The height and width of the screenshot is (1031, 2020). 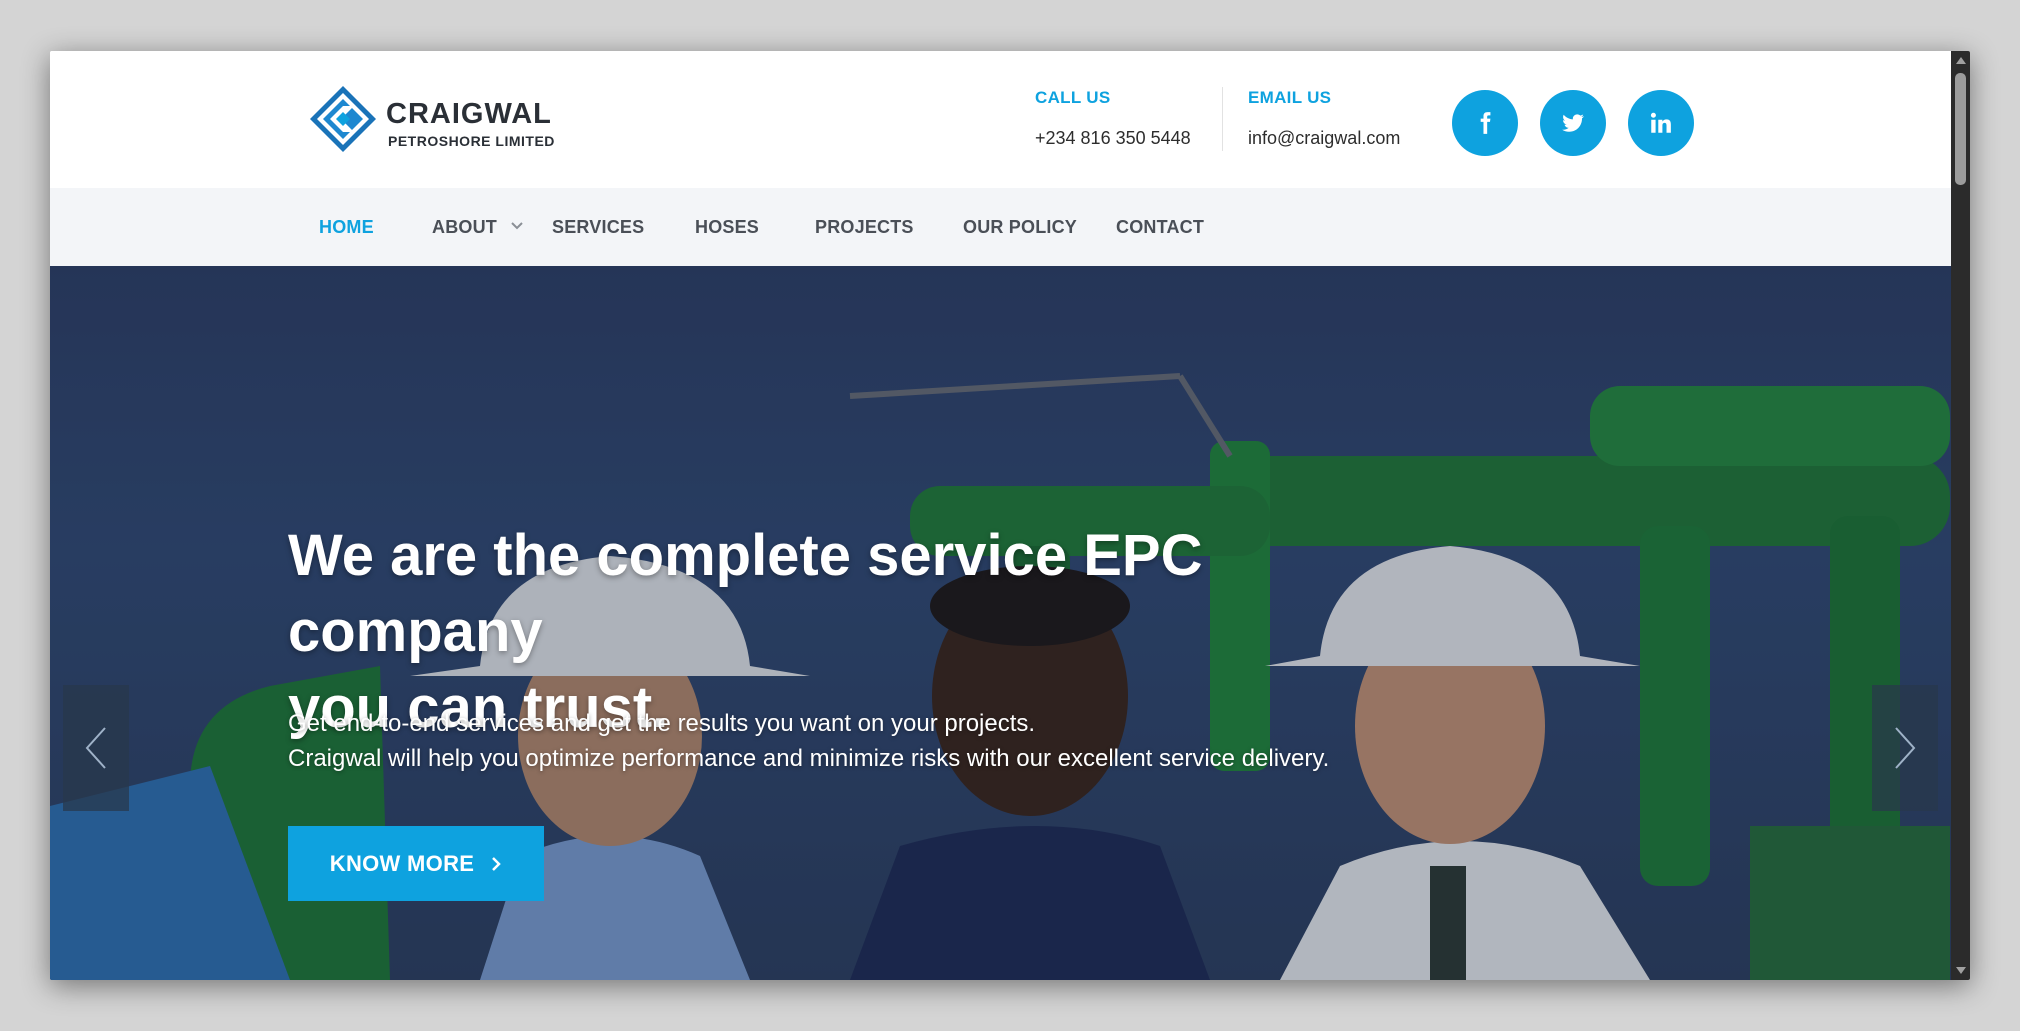 I want to click on nav-about: ABOUT, so click(x=478, y=227).